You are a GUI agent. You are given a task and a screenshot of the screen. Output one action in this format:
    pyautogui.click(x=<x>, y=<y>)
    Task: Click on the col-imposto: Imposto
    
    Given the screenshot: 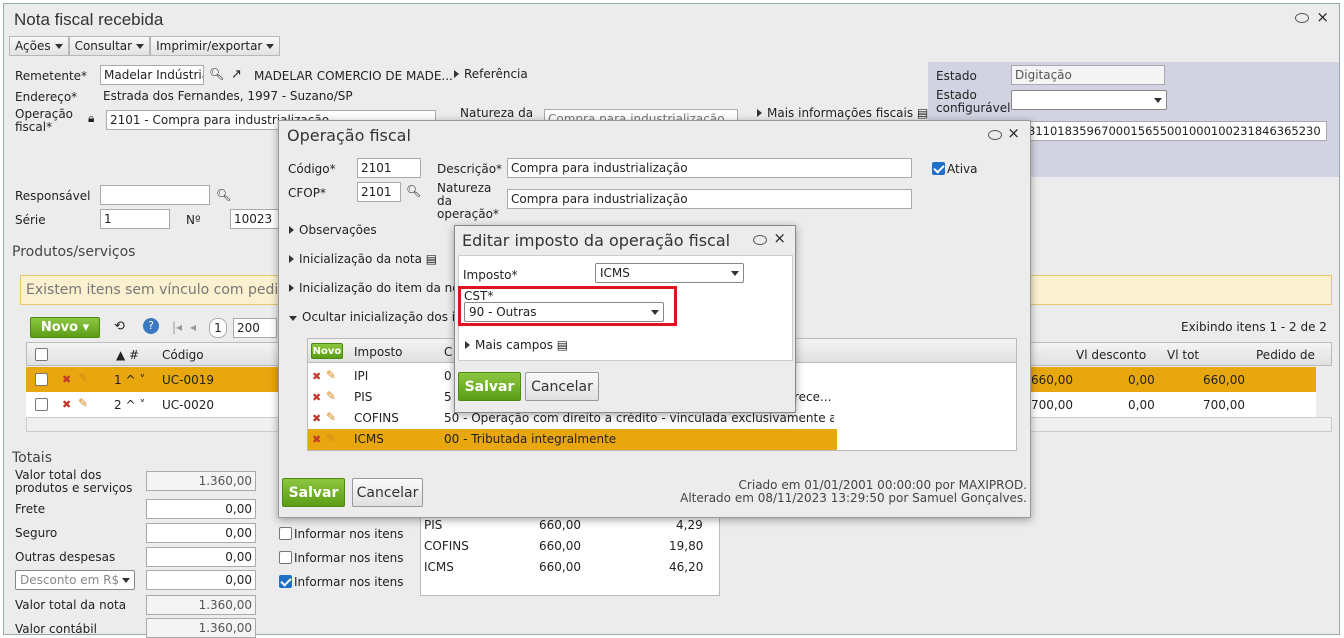 What is the action you would take?
    pyautogui.click(x=378, y=352)
    